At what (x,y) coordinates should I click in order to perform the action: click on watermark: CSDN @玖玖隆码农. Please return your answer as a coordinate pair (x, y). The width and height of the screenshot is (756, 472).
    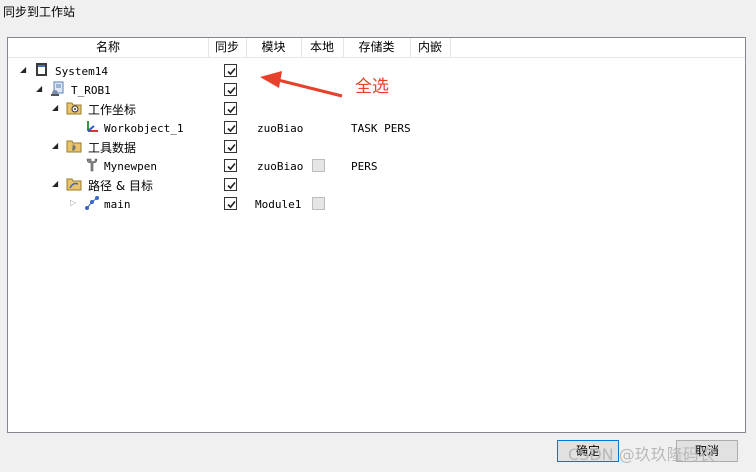
    Looking at the image, I should click on (641, 454).